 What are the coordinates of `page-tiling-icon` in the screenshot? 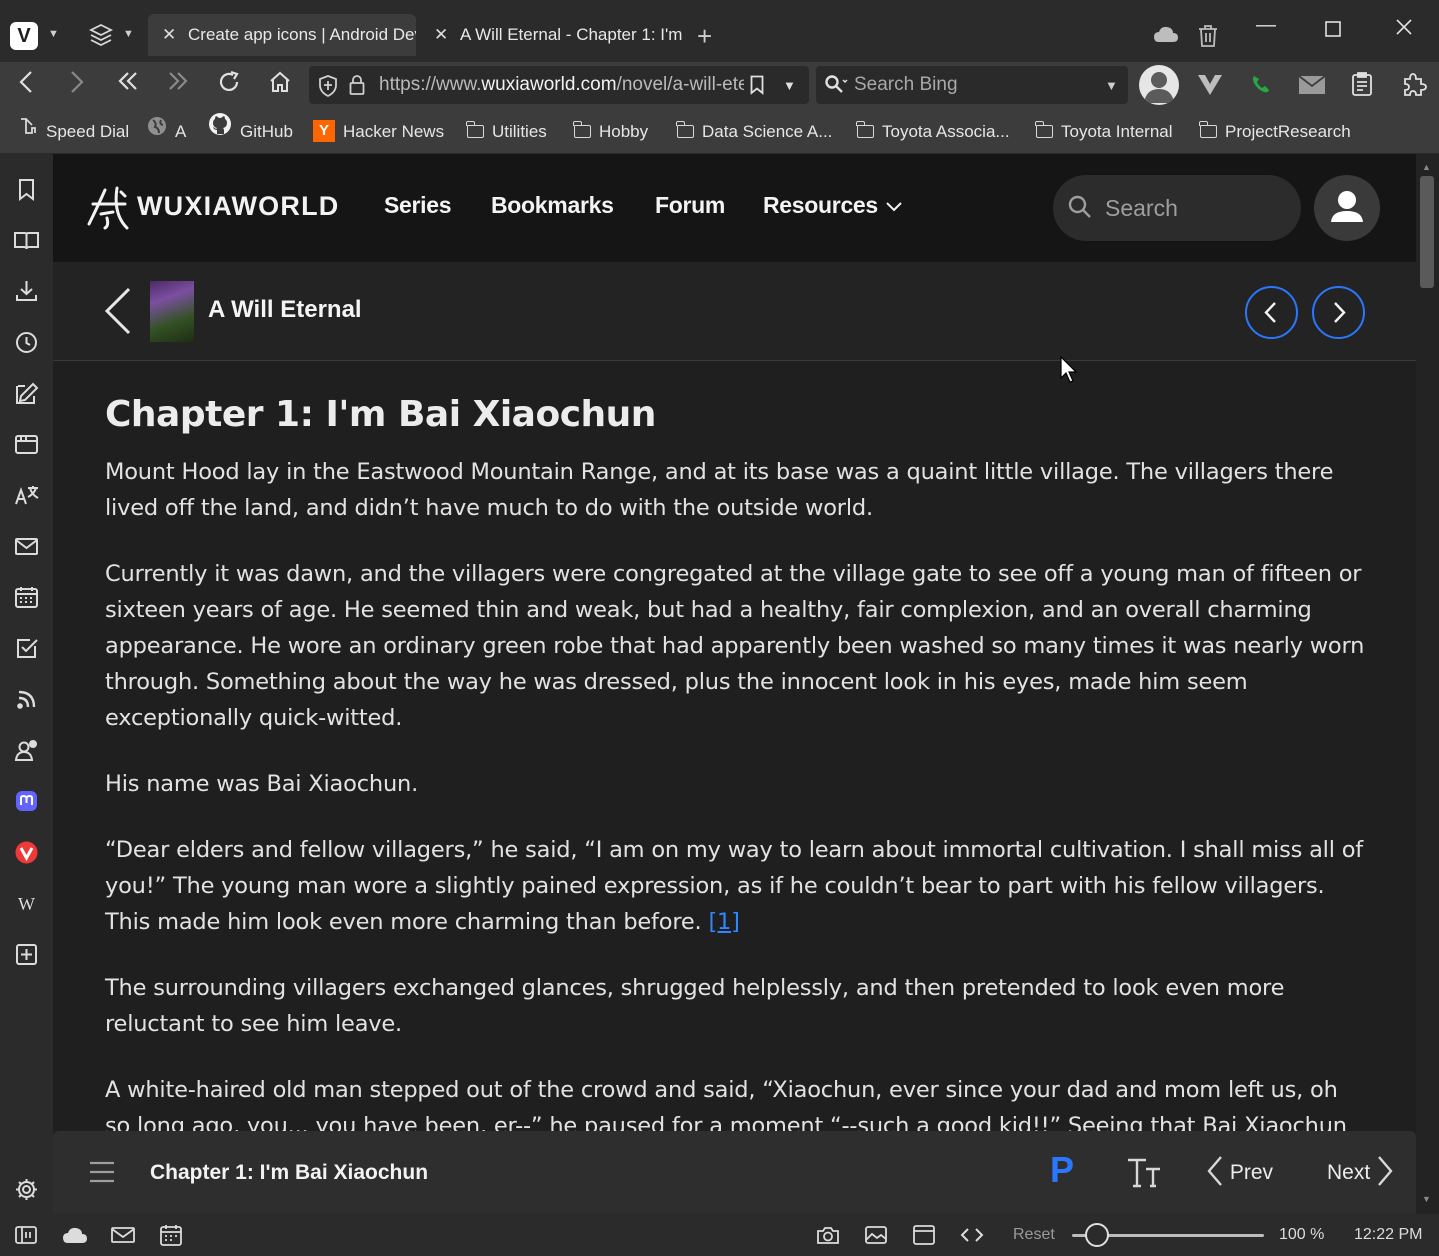 It's located at (924, 1235).